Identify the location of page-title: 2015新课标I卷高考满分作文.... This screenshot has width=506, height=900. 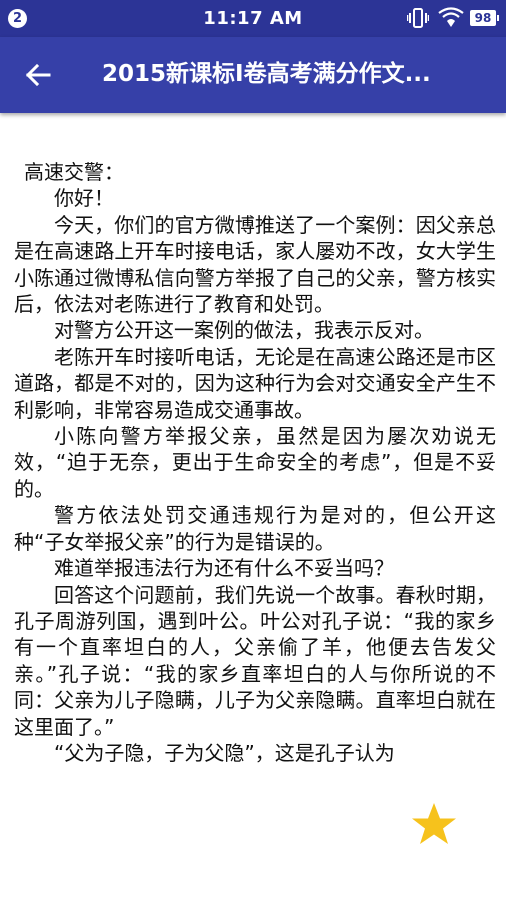
(266, 74).